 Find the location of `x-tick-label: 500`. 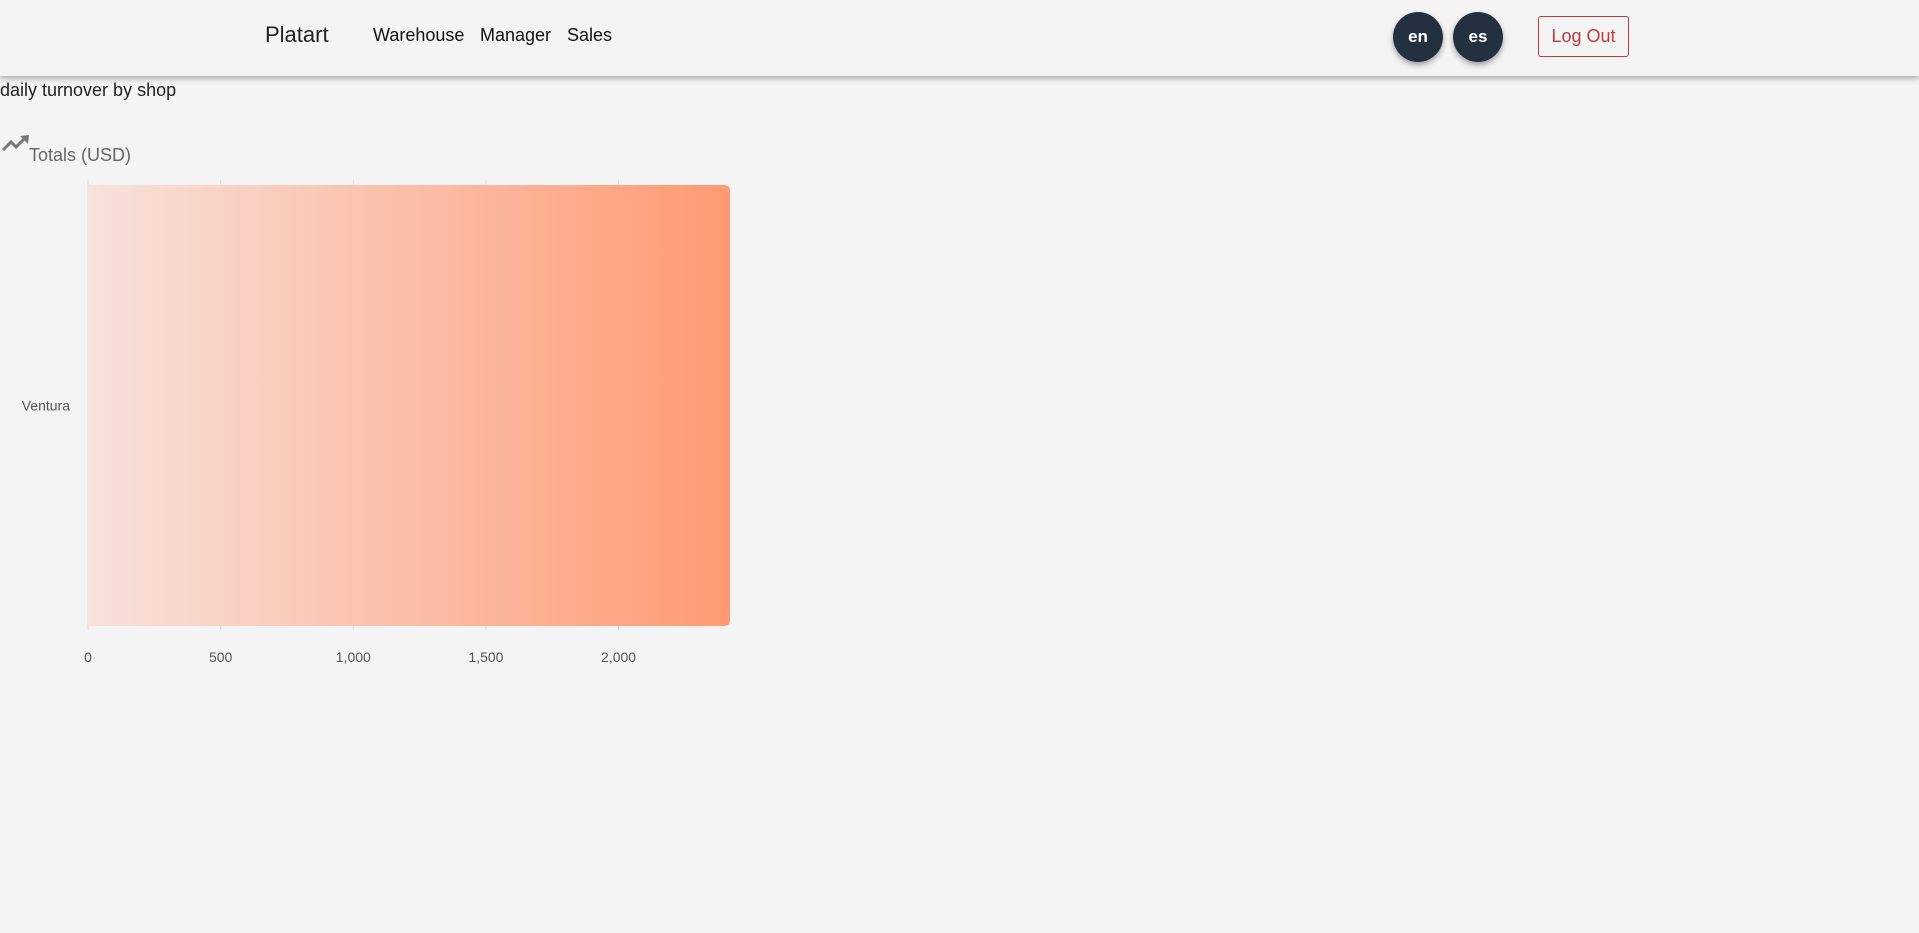

x-tick-label: 500 is located at coordinates (221, 657).